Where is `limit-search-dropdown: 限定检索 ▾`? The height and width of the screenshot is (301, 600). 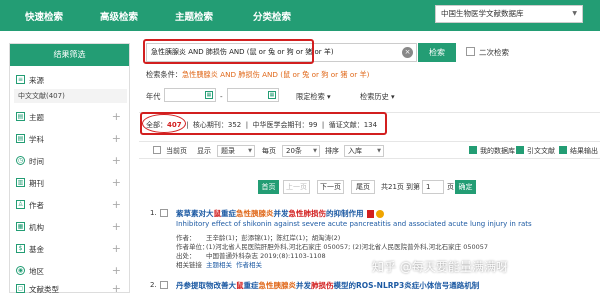 limit-search-dropdown: 限定检索 ▾ is located at coordinates (313, 97).